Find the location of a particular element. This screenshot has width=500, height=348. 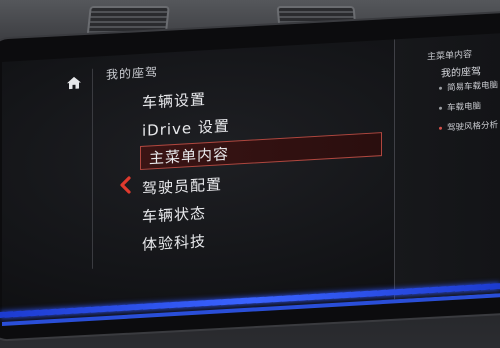

preview-title: 我的座驾 is located at coordinates (461, 73).